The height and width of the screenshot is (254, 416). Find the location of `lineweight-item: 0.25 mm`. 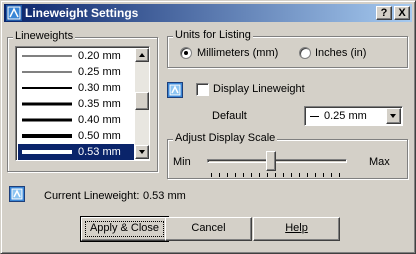

lineweight-item: 0.25 mm is located at coordinates (76, 72).